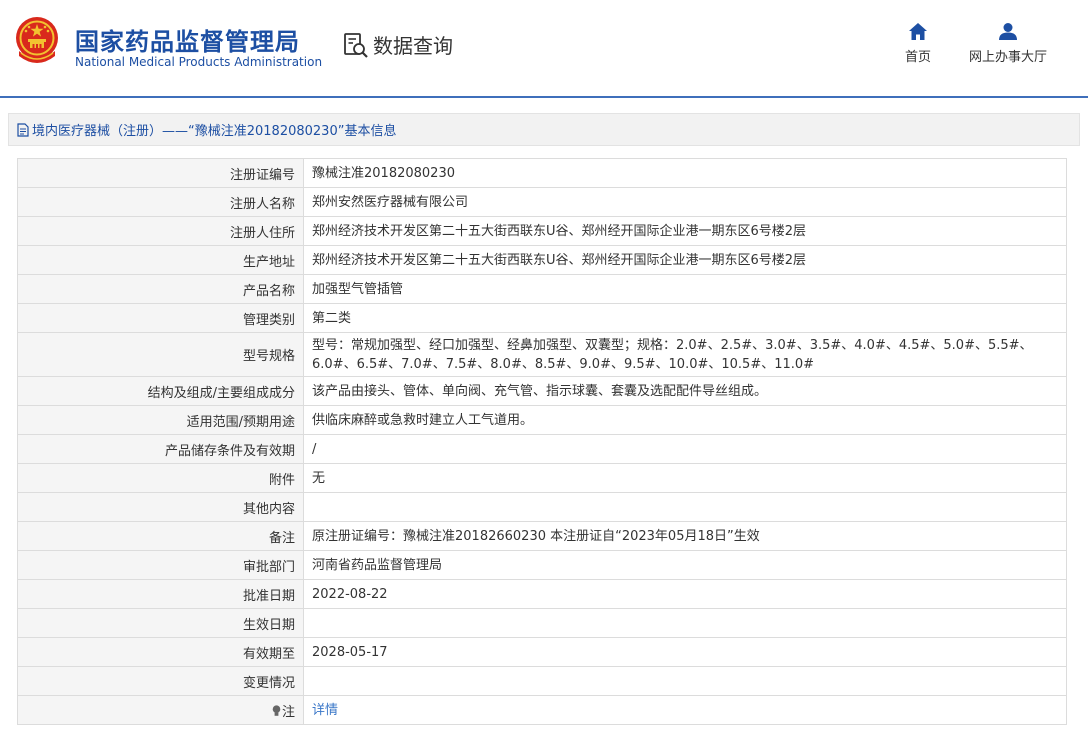 The height and width of the screenshot is (734, 1088). I want to click on table-row: 注 详情, so click(542, 710).